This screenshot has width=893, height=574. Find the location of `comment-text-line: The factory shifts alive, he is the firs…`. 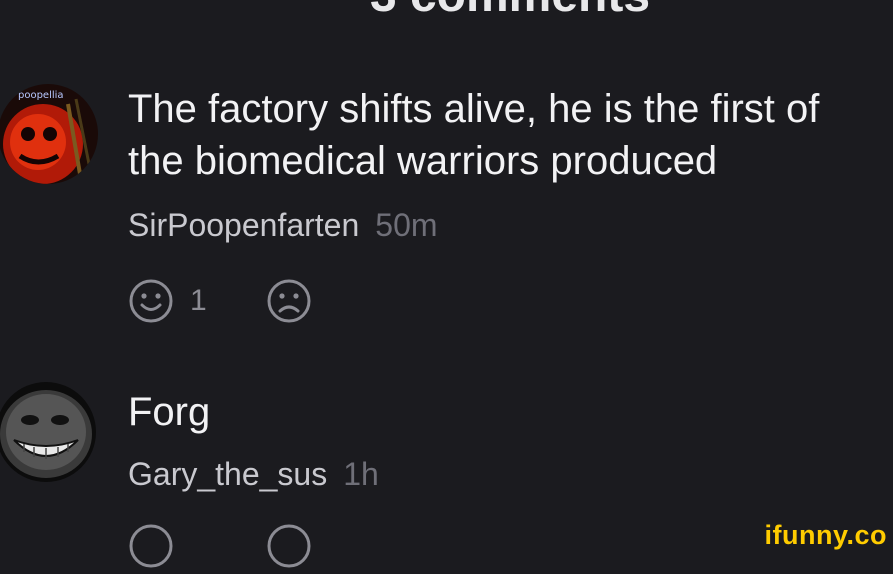

comment-text-line: The factory shifts alive, he is the firs… is located at coordinates (474, 109).